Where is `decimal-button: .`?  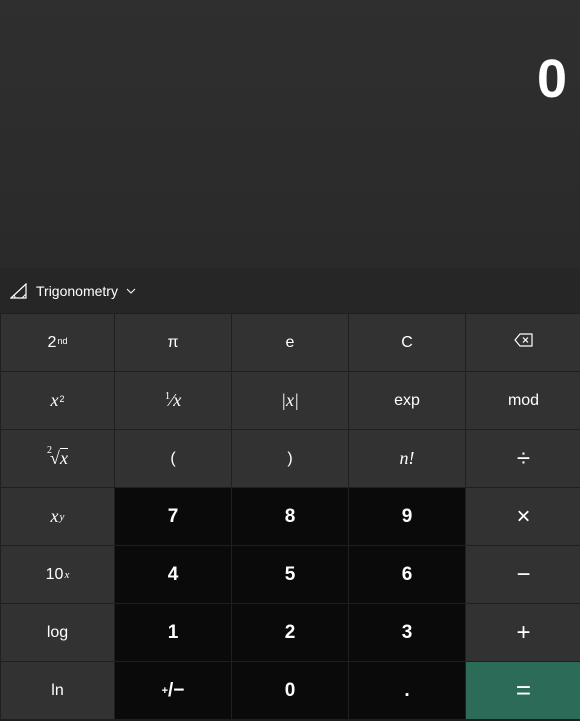
decimal-button: . is located at coordinates (407, 690).